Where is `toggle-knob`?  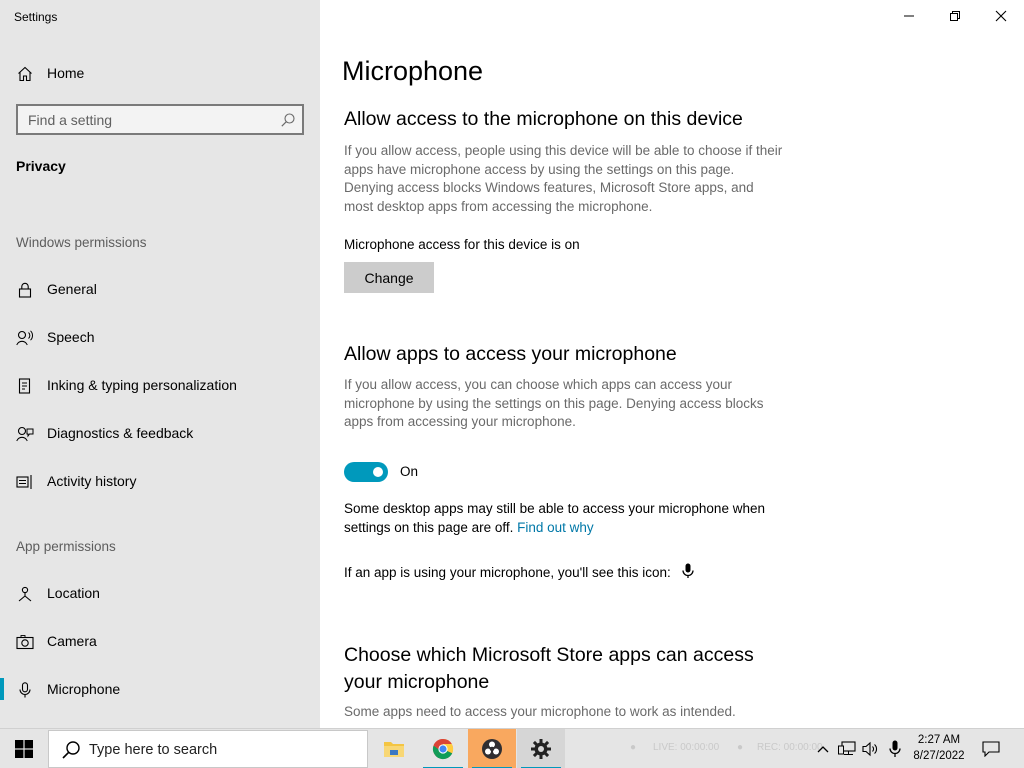 toggle-knob is located at coordinates (378, 472).